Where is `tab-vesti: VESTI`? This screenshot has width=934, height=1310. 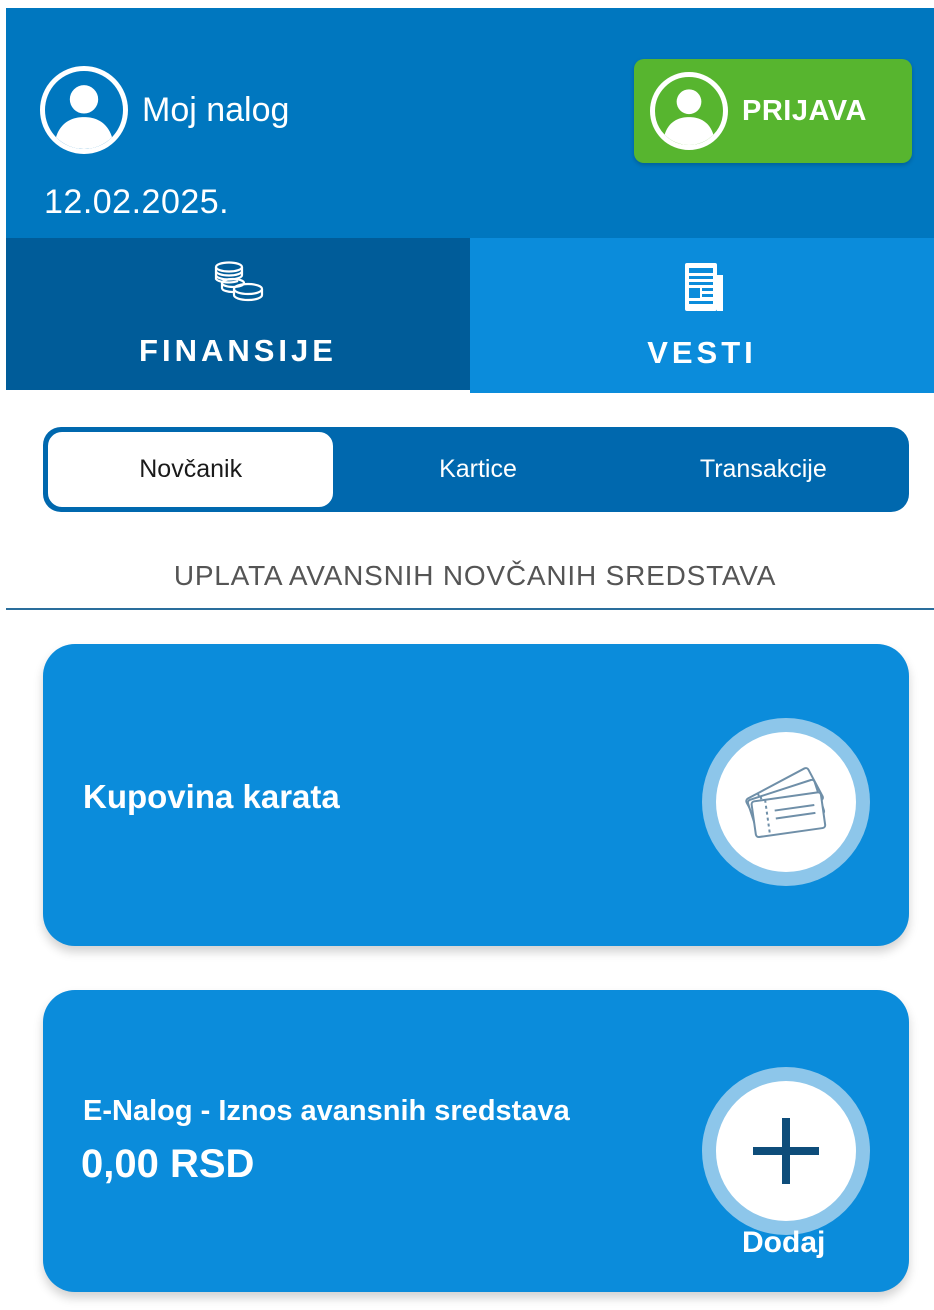 tab-vesti: VESTI is located at coordinates (702, 315).